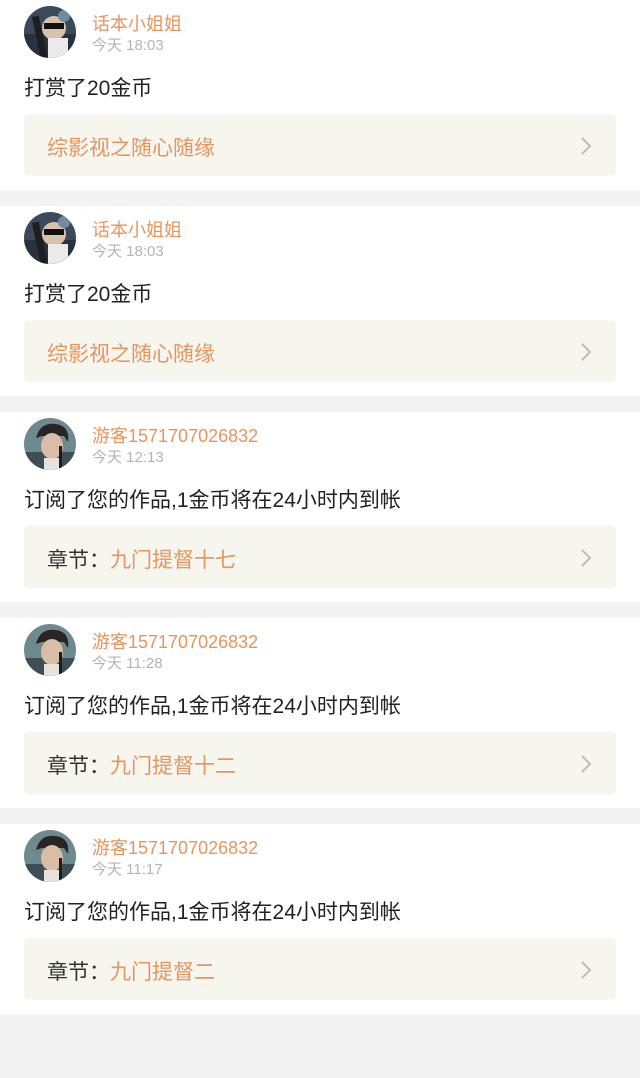  What do you see at coordinates (320, 763) in the screenshot?
I see `chapter-link: 章节：九门提督十二` at bounding box center [320, 763].